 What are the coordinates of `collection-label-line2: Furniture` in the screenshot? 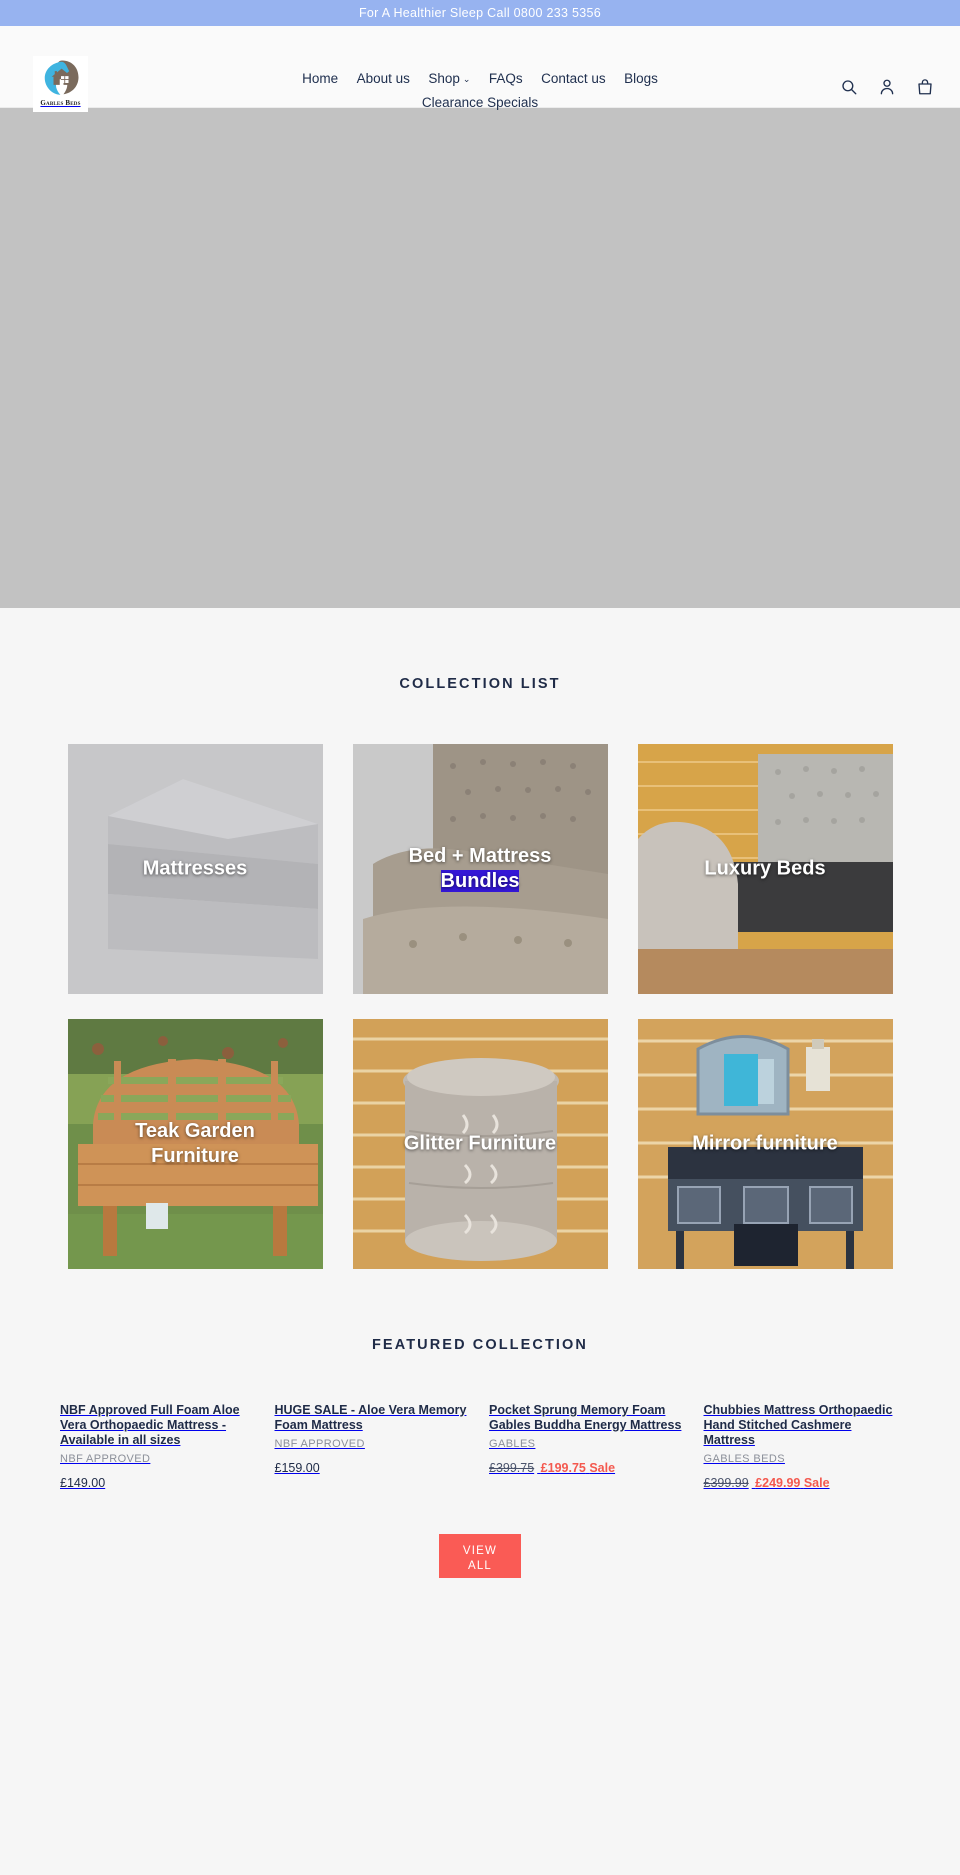 It's located at (195, 1156).